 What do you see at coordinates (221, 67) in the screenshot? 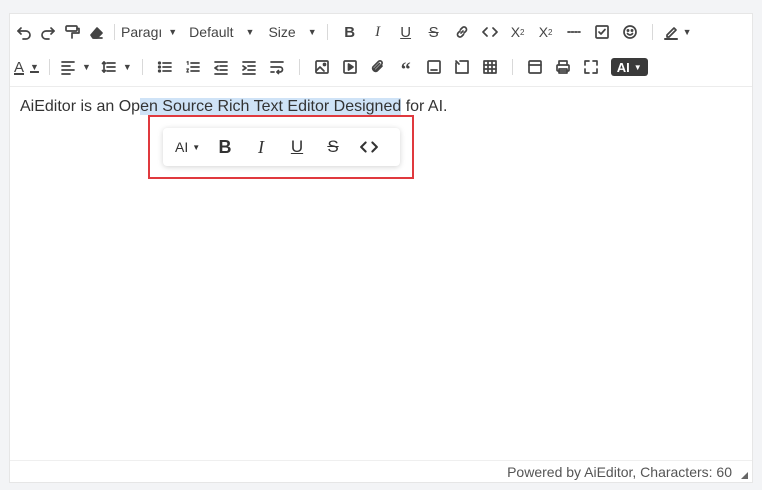
I see `outdent-icon` at bounding box center [221, 67].